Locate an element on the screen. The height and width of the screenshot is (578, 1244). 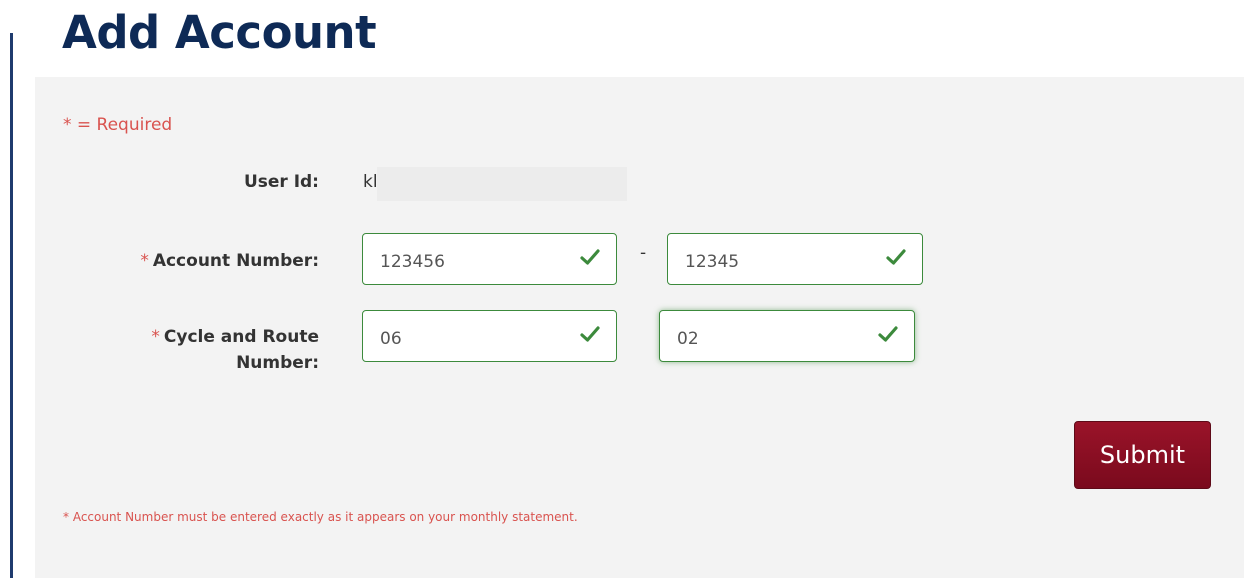
account-number-part1-field is located at coordinates (489, 259).